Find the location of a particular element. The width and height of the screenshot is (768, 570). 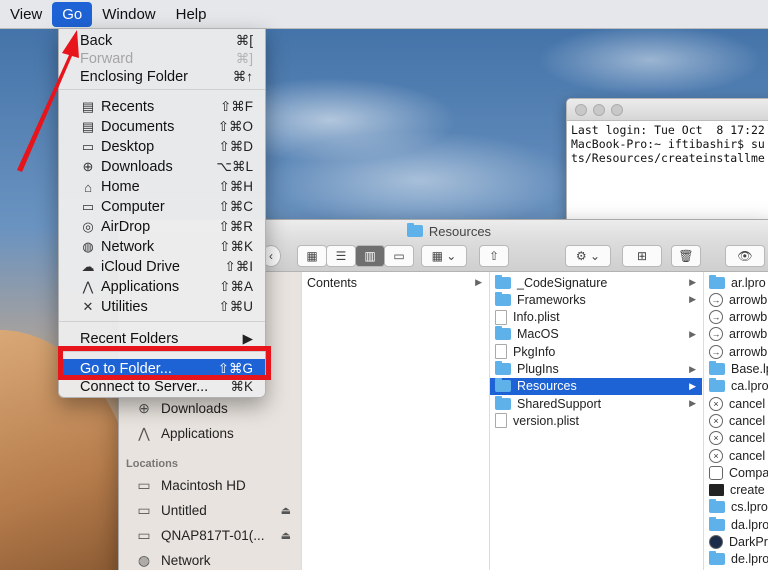

menu-bar: View Go Window Help is located at coordinates (384, 14).